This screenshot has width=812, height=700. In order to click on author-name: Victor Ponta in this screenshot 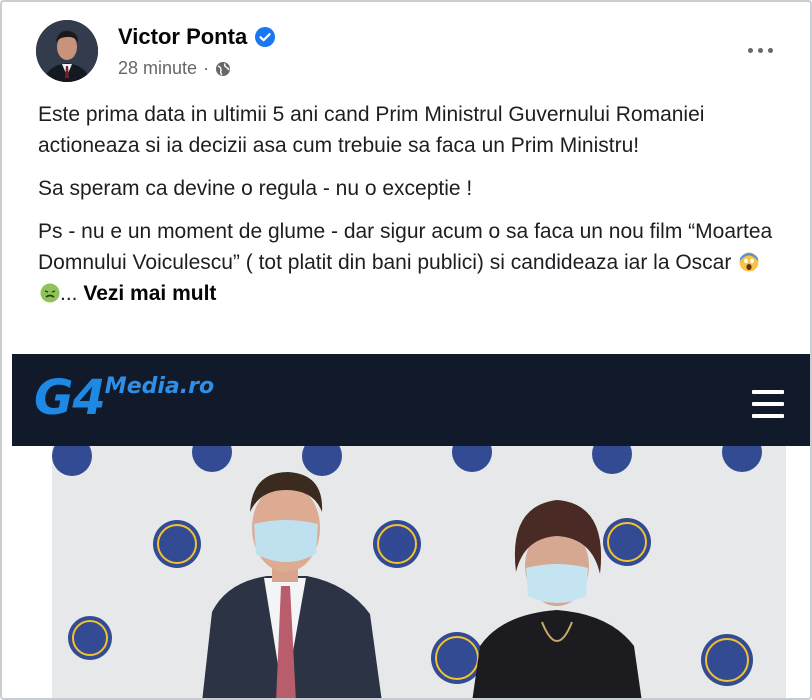, I will do `click(182, 37)`.